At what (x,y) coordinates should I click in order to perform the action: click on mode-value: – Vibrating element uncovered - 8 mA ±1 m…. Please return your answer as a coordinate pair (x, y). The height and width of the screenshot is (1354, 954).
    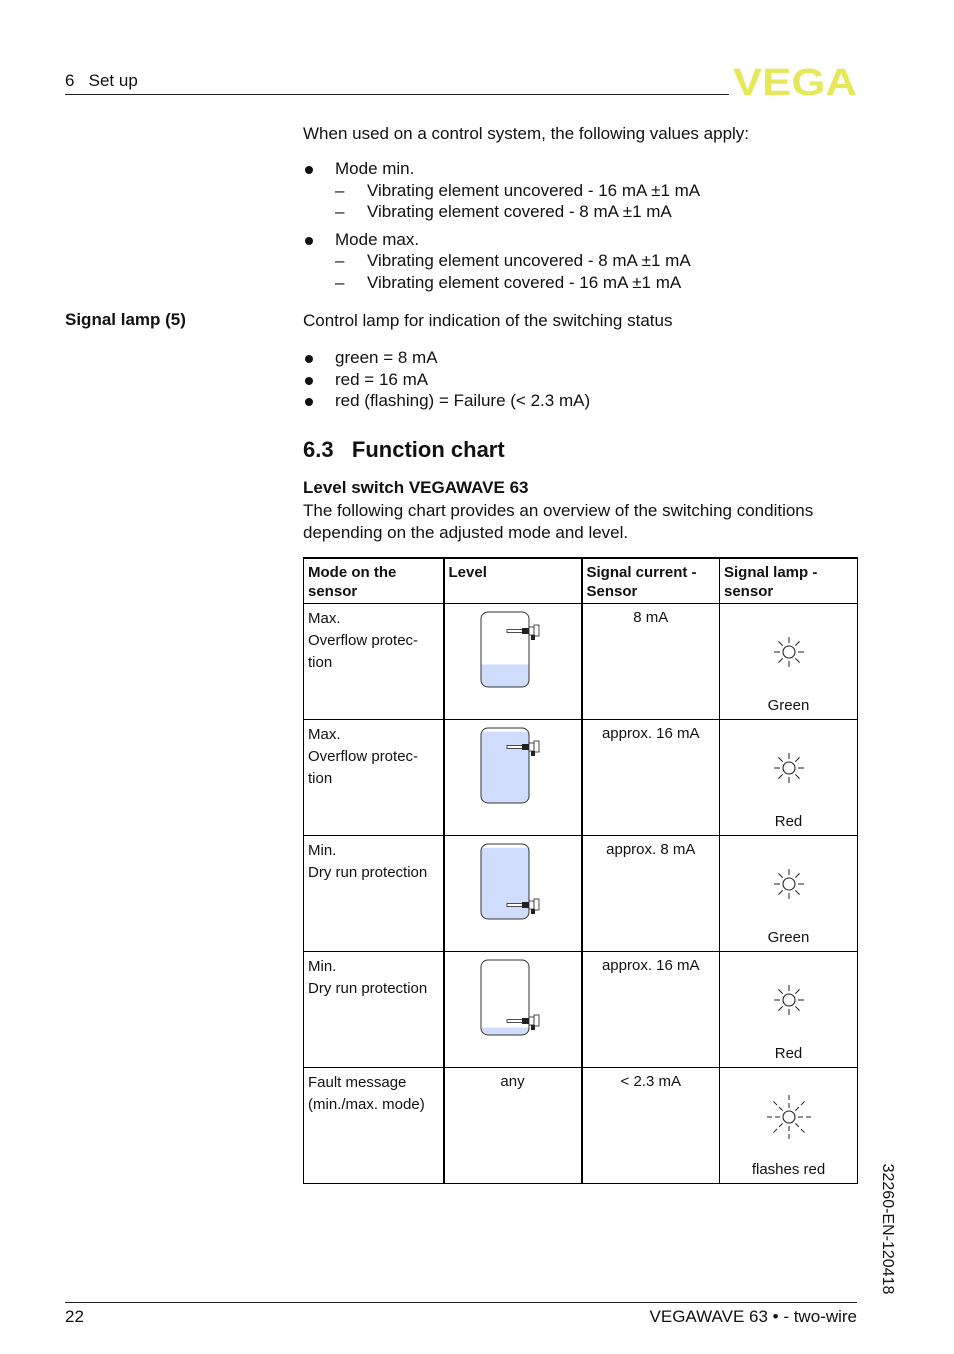
    Looking at the image, I should click on (517, 261).